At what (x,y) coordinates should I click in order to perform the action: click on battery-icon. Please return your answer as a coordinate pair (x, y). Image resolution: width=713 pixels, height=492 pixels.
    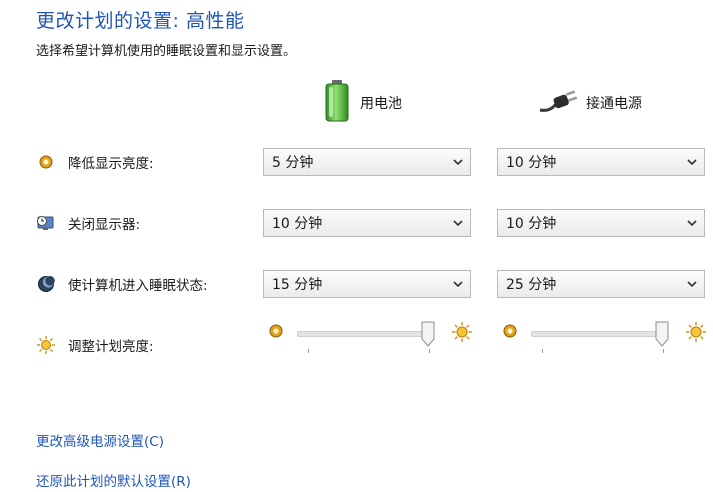
    Looking at the image, I should click on (337, 103).